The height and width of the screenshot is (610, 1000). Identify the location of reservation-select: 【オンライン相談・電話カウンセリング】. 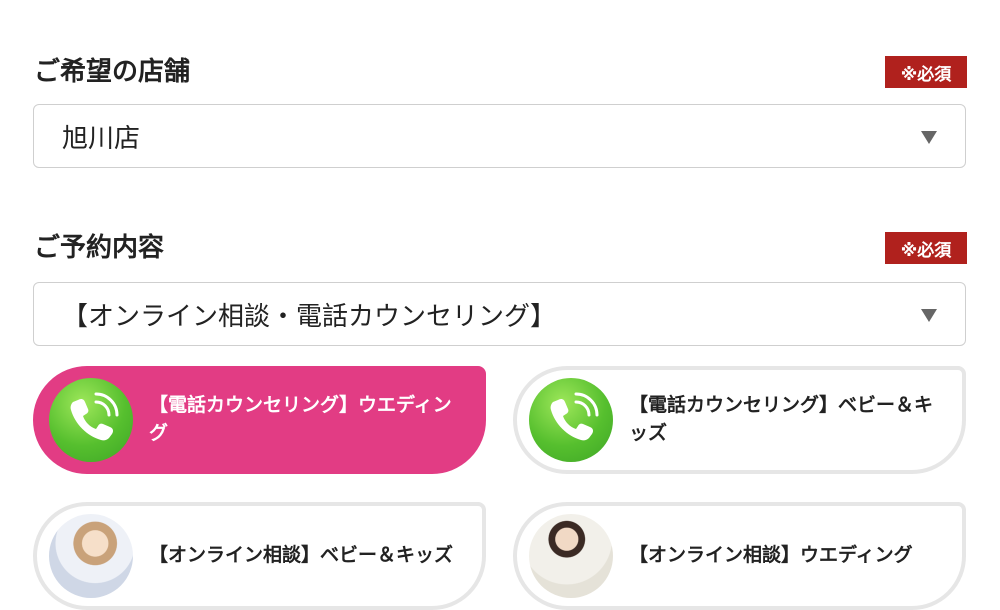
(499, 314).